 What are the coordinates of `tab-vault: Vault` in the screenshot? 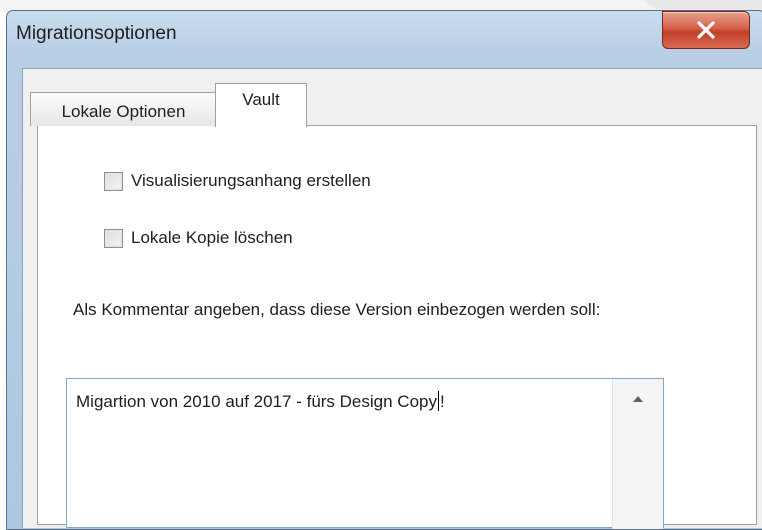 It's located at (261, 105).